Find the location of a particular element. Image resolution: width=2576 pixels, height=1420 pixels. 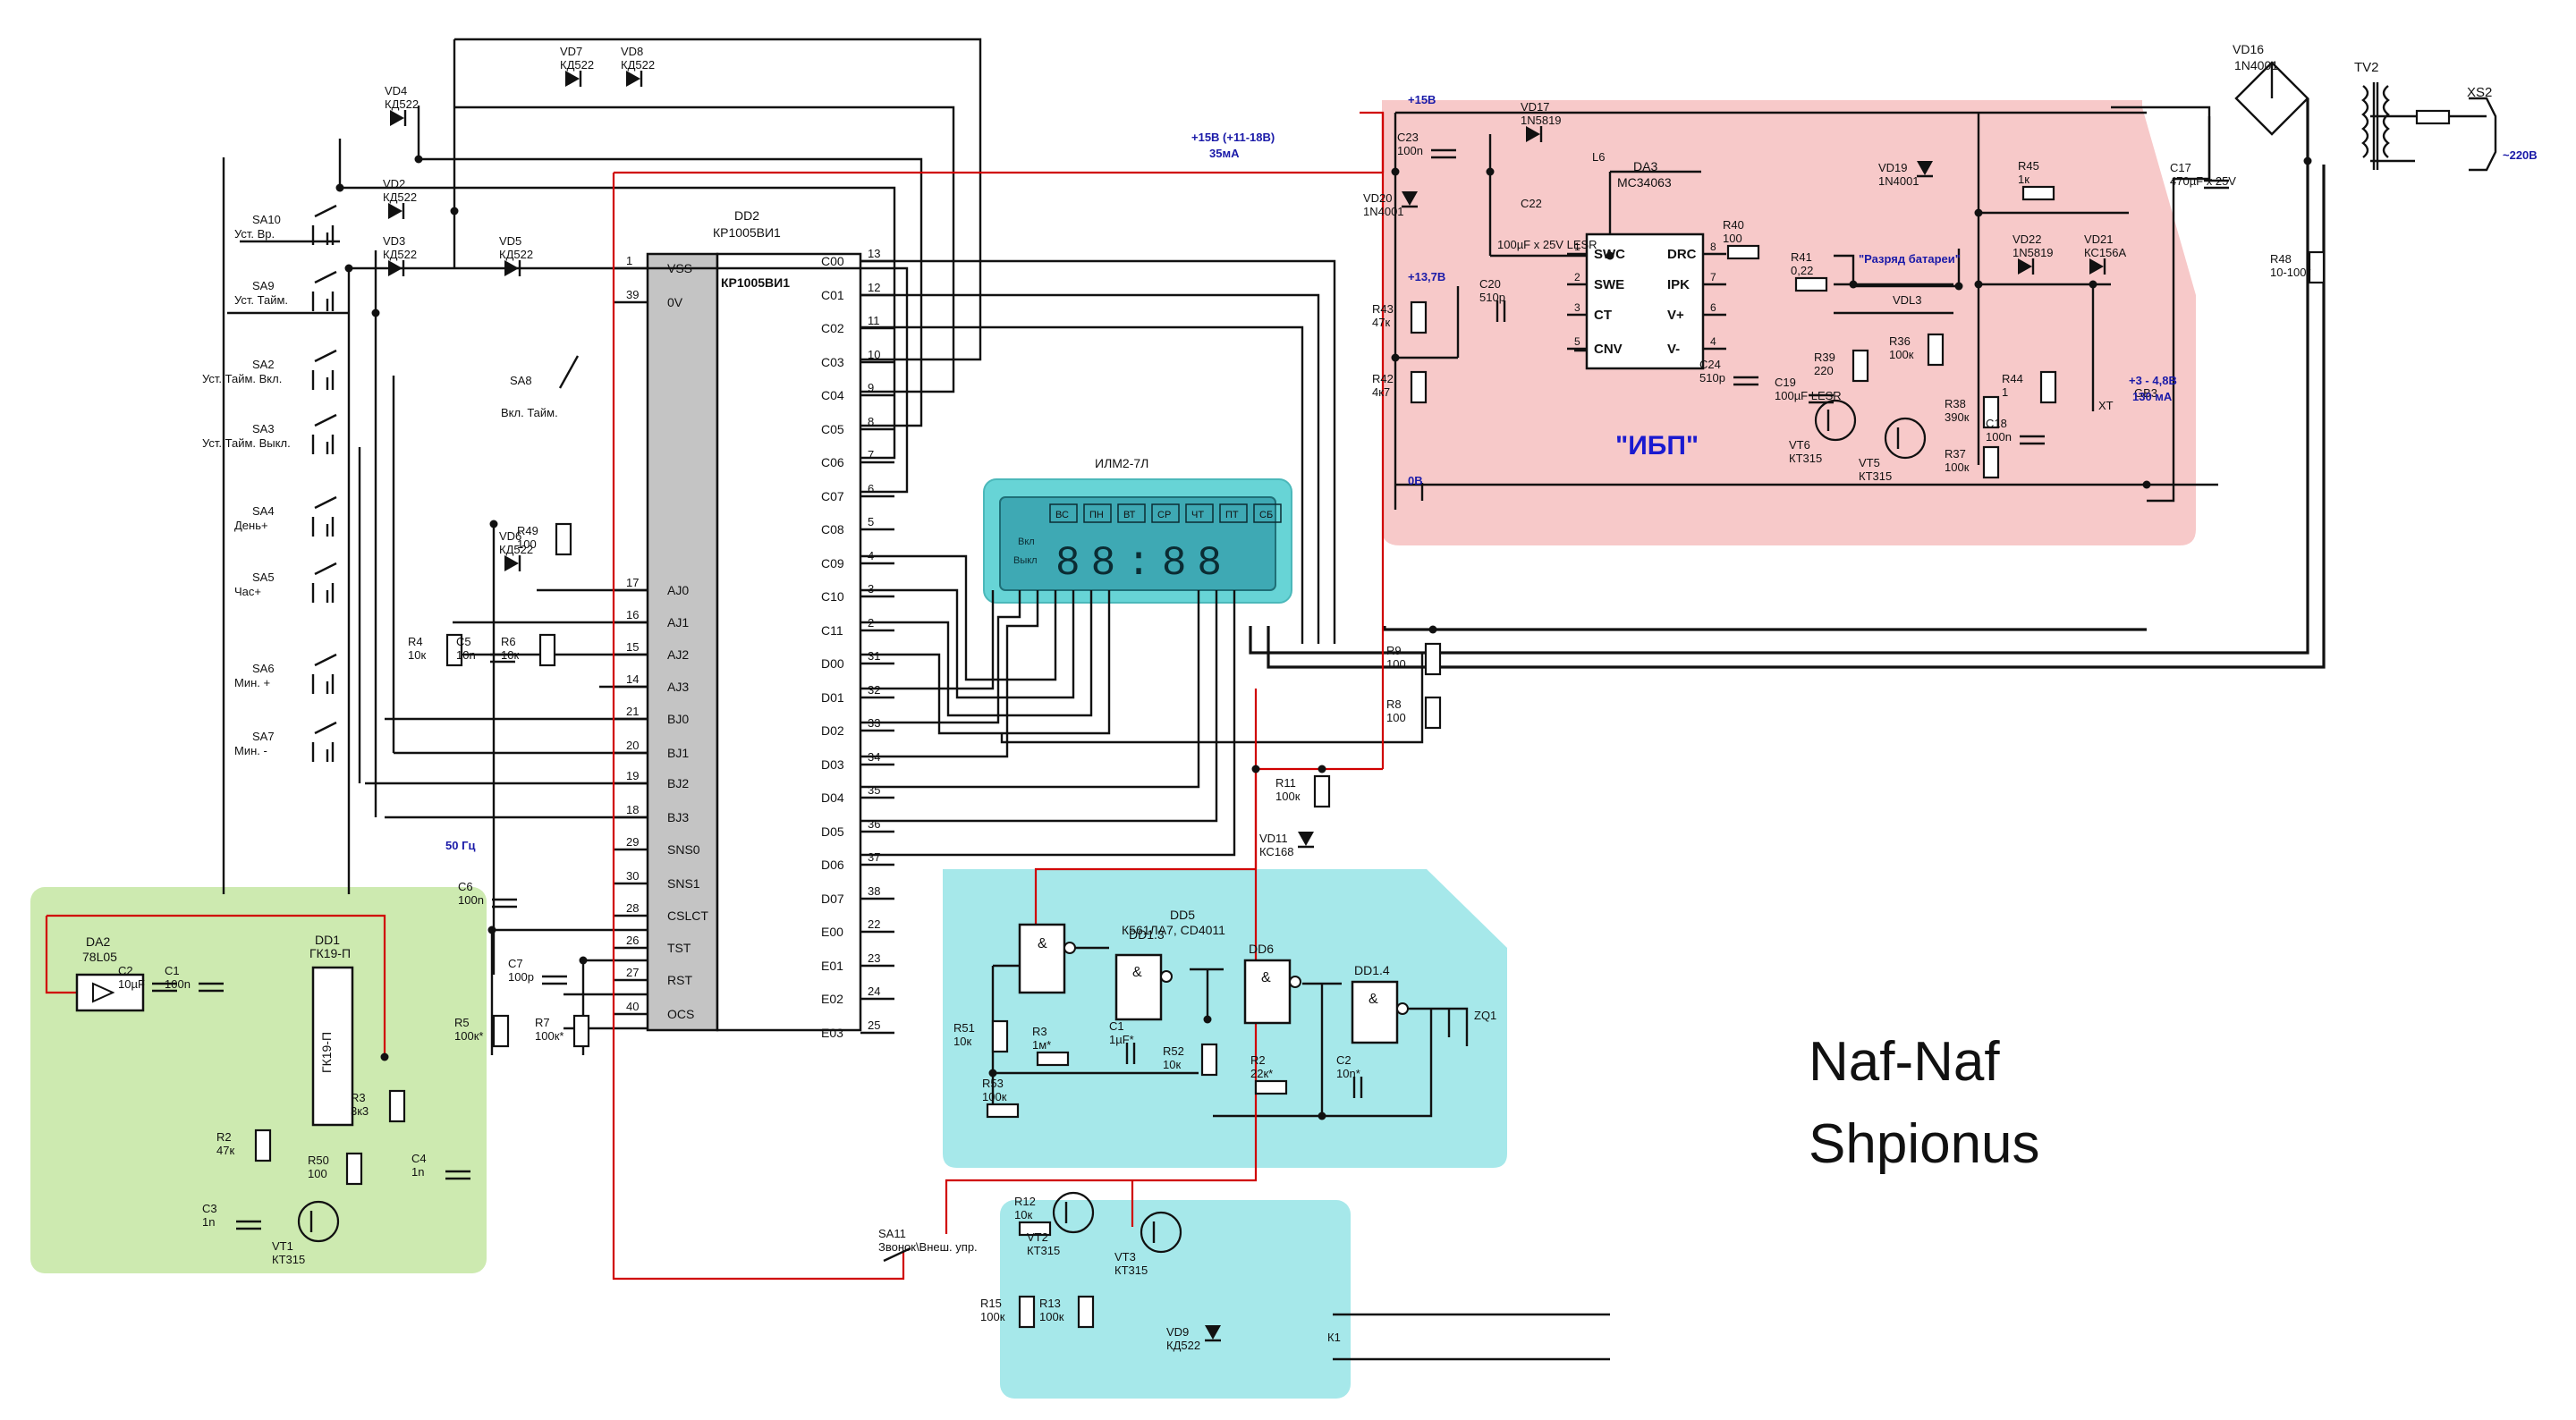

vd8-value: КД522 is located at coordinates (638, 65).